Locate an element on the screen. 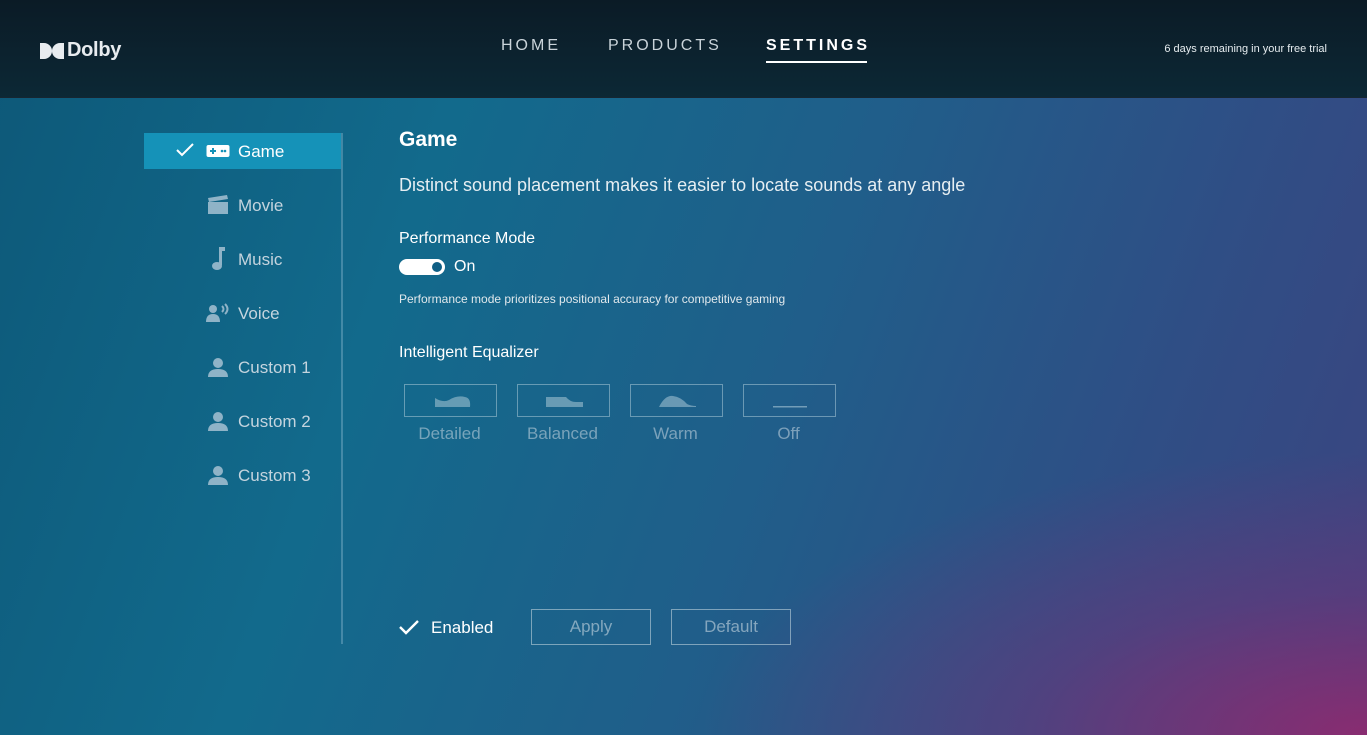  page-title: Game is located at coordinates (428, 139).